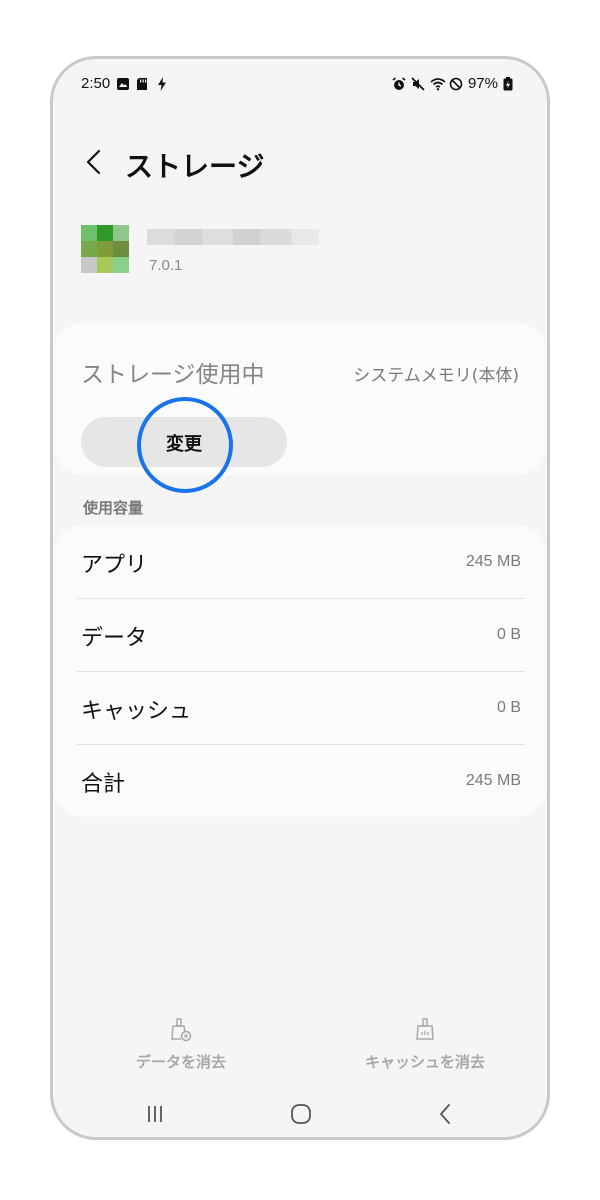 The height and width of the screenshot is (1200, 600). I want to click on status-right: 97%, so click(454, 83).